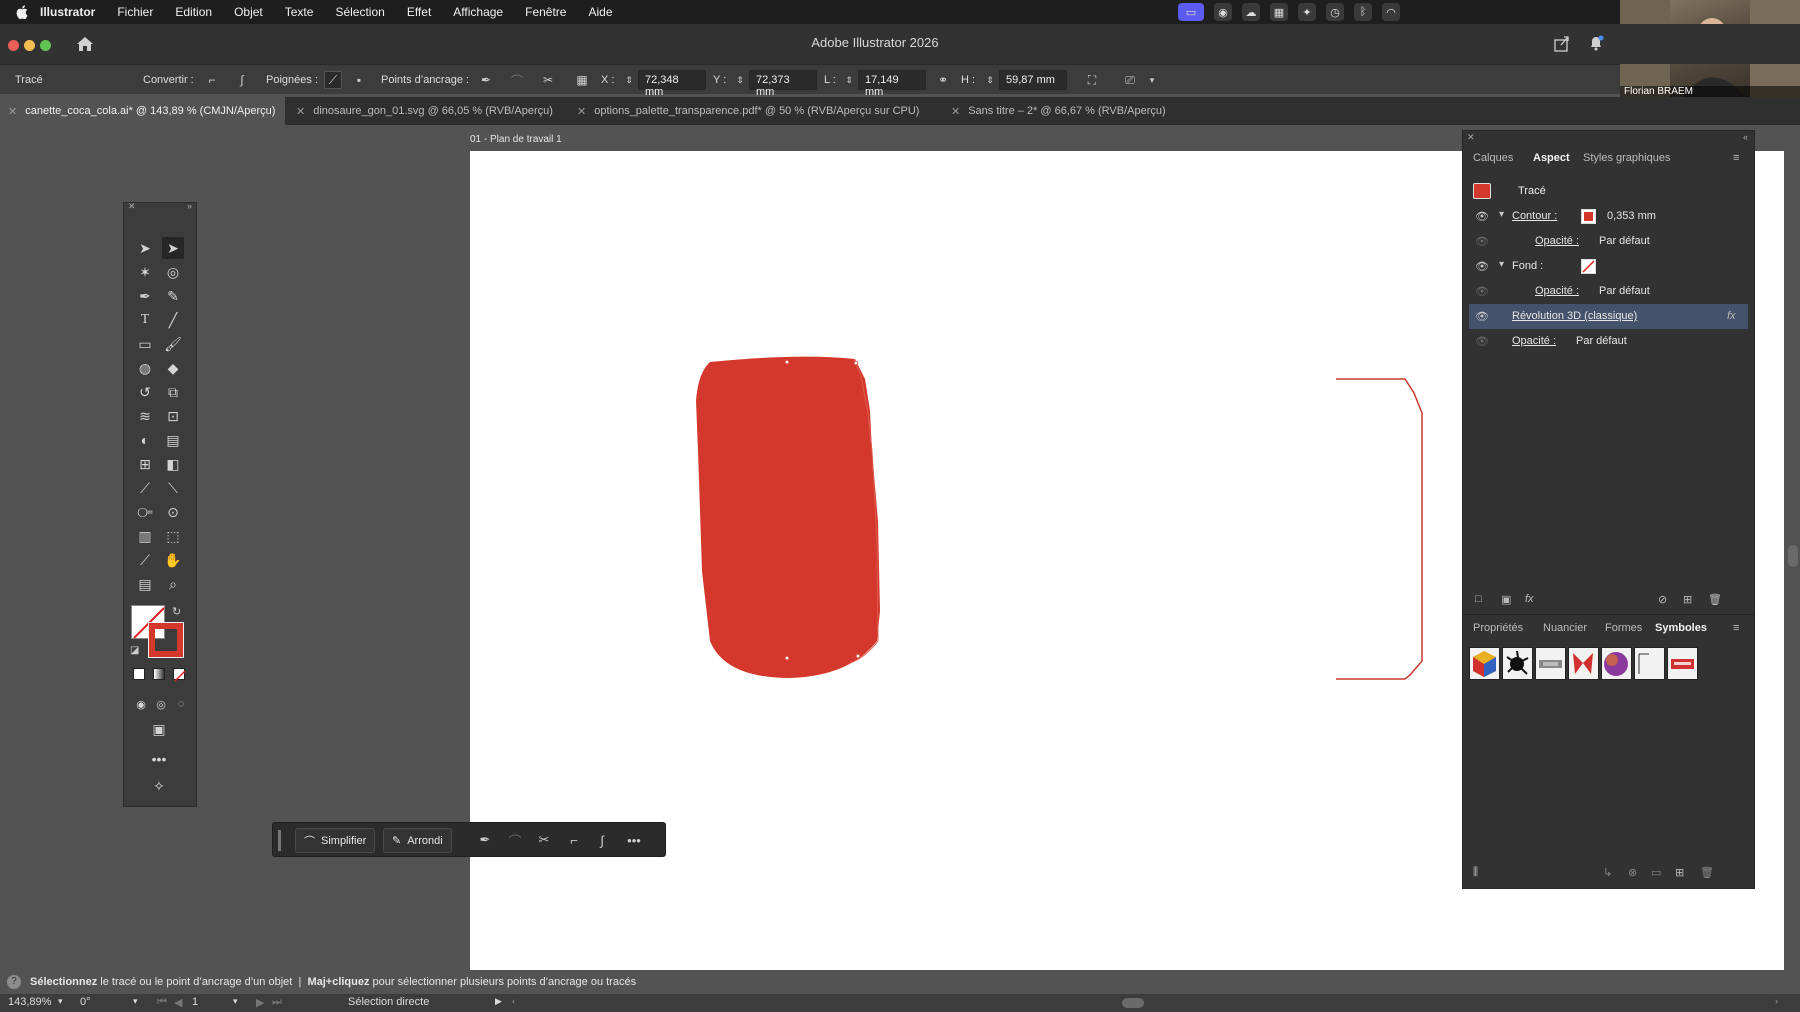 Image resolution: width=1800 pixels, height=1012 pixels. I want to click on symbol-options-icon: ▭, so click(1656, 872).